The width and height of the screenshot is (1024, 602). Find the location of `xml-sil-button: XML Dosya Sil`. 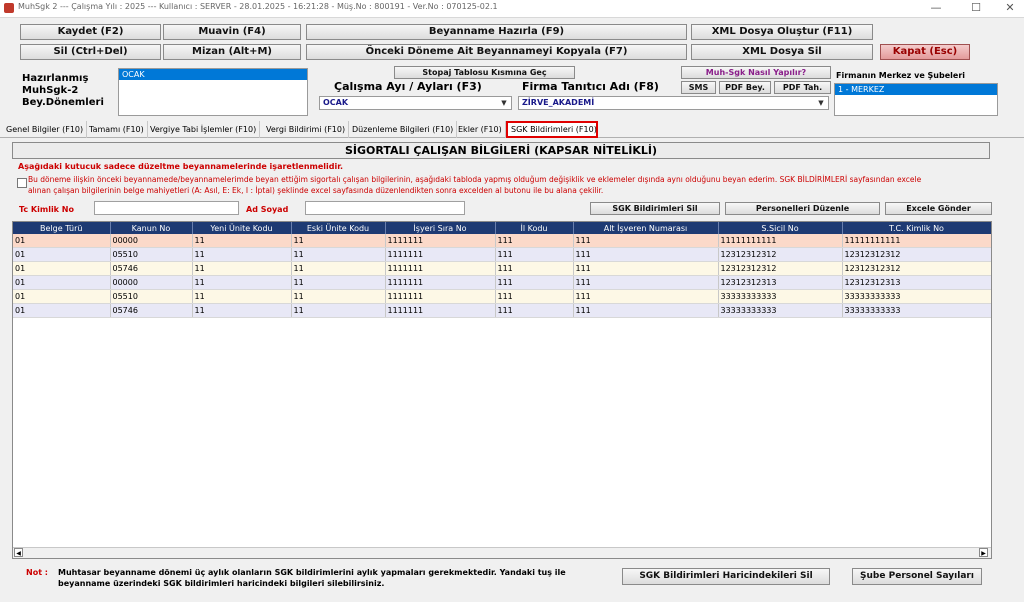

xml-sil-button: XML Dosya Sil is located at coordinates (782, 52).